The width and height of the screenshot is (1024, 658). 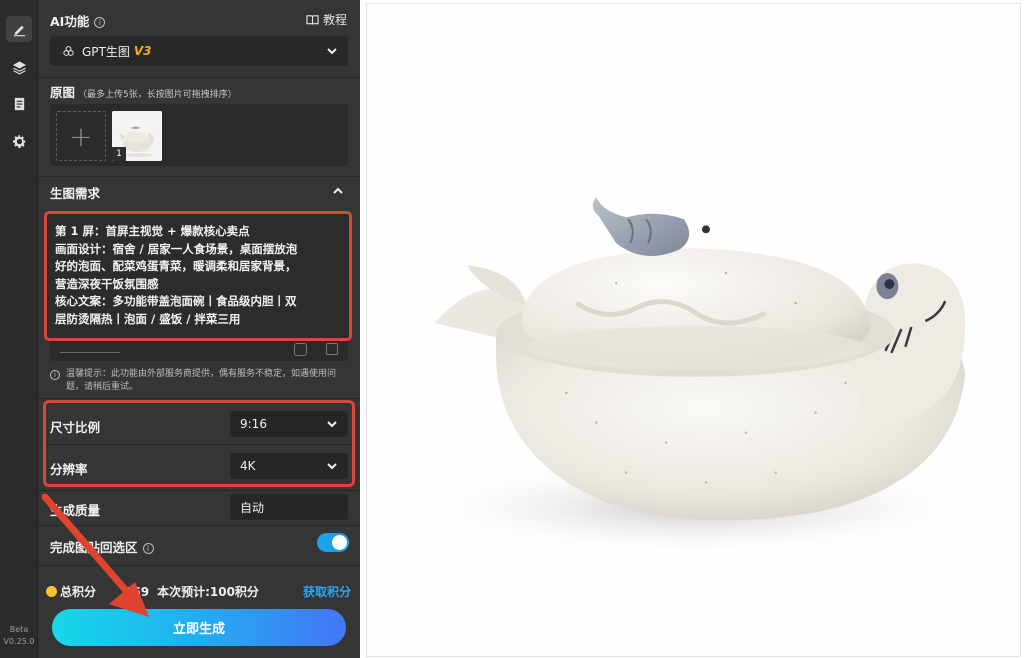 What do you see at coordinates (248, 466) in the screenshot?
I see `resolution-value: 4K` at bounding box center [248, 466].